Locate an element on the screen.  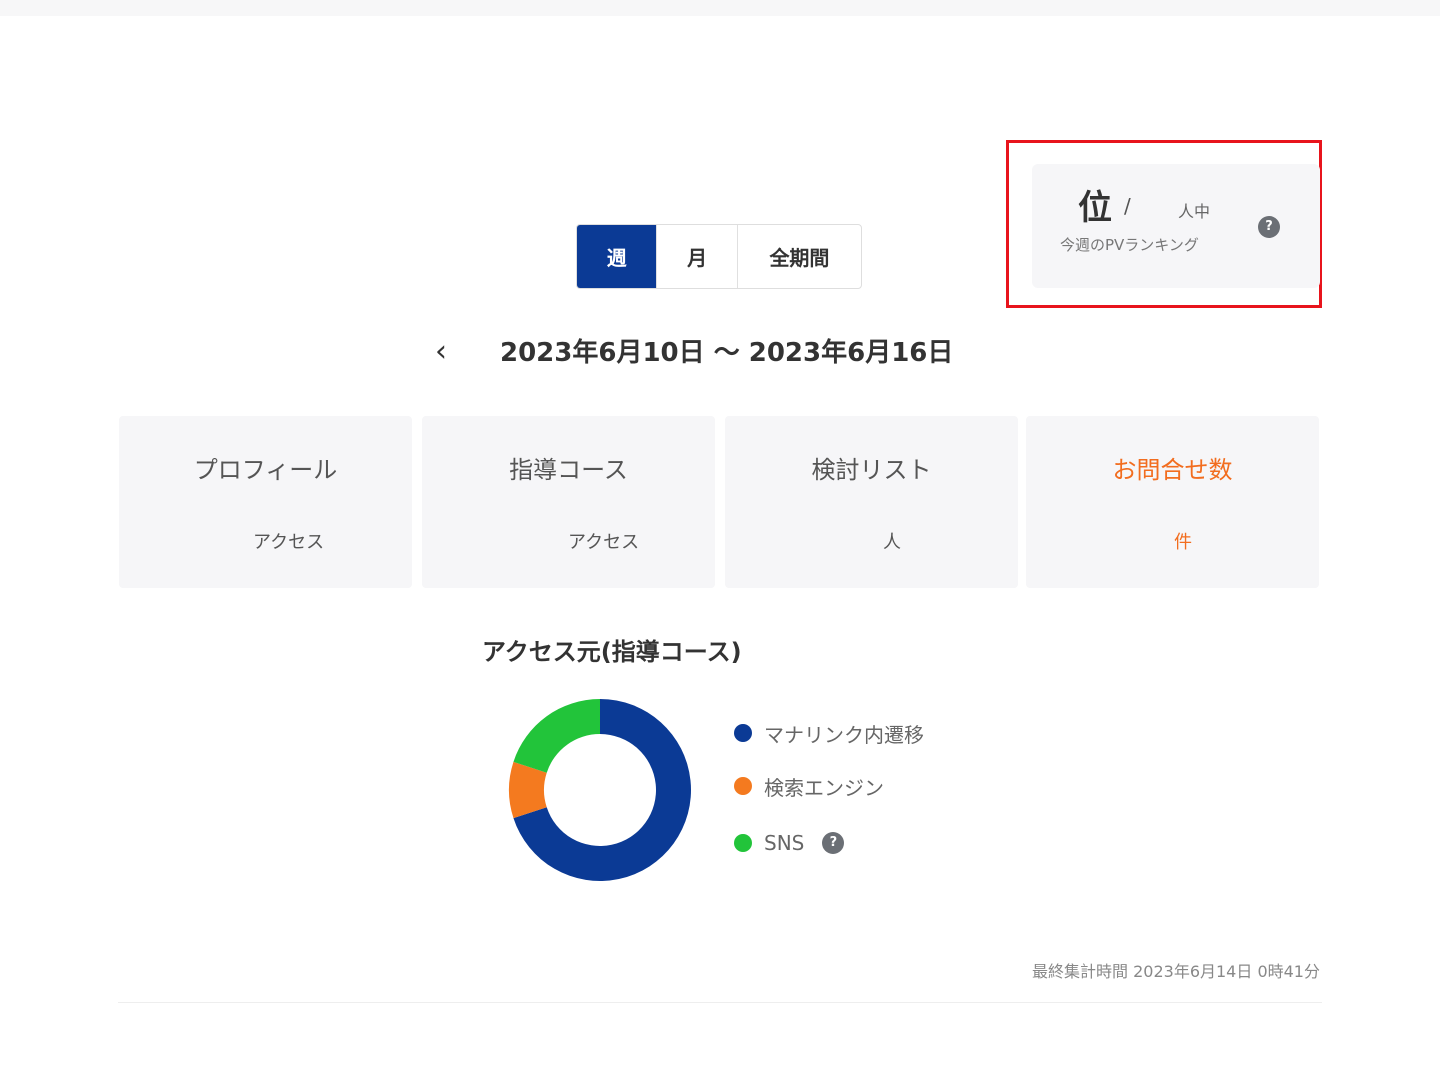
period-toggle: 週 月 全期間 is located at coordinates (719, 256).